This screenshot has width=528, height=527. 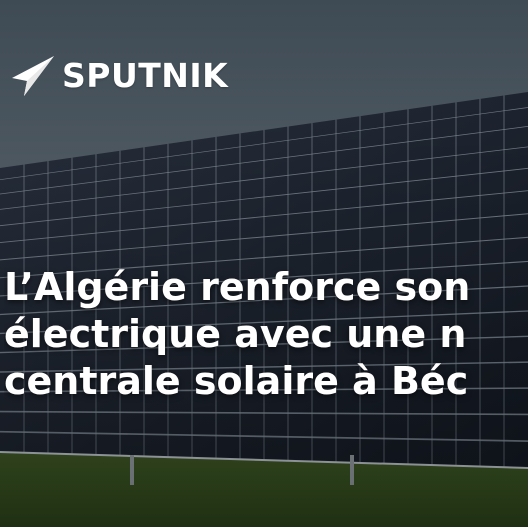 What do you see at coordinates (145, 75) in the screenshot?
I see `brand-name: SPUTNIK` at bounding box center [145, 75].